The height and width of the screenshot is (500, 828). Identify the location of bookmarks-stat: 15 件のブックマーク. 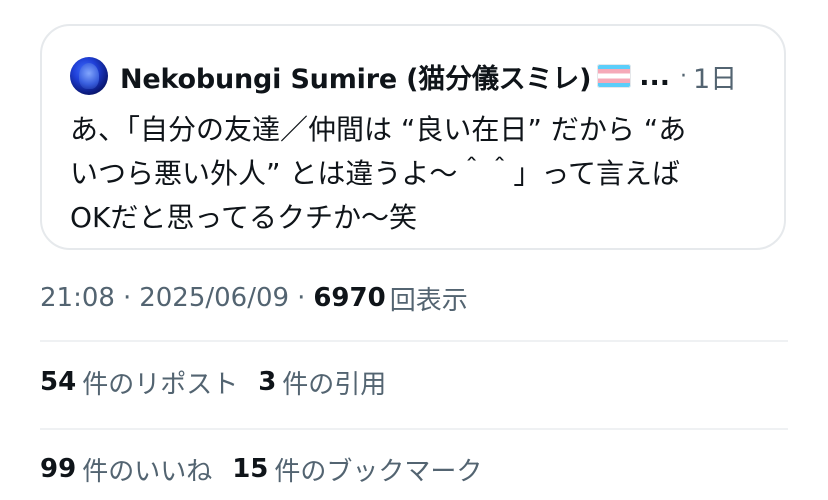
(357, 469).